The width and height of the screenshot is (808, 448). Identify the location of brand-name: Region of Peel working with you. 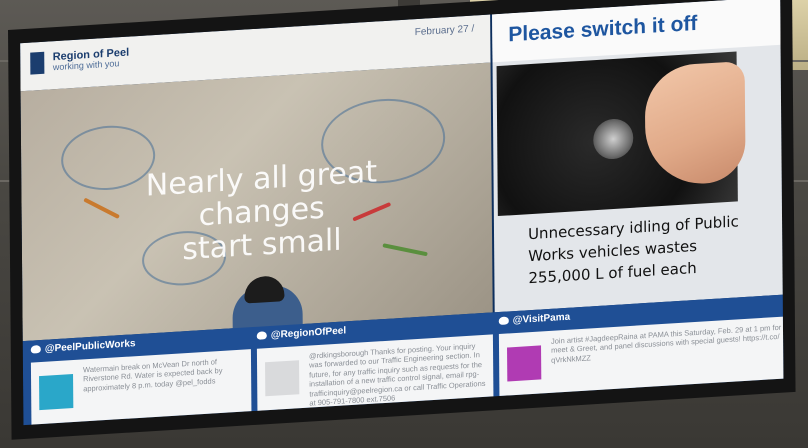
(91, 59).